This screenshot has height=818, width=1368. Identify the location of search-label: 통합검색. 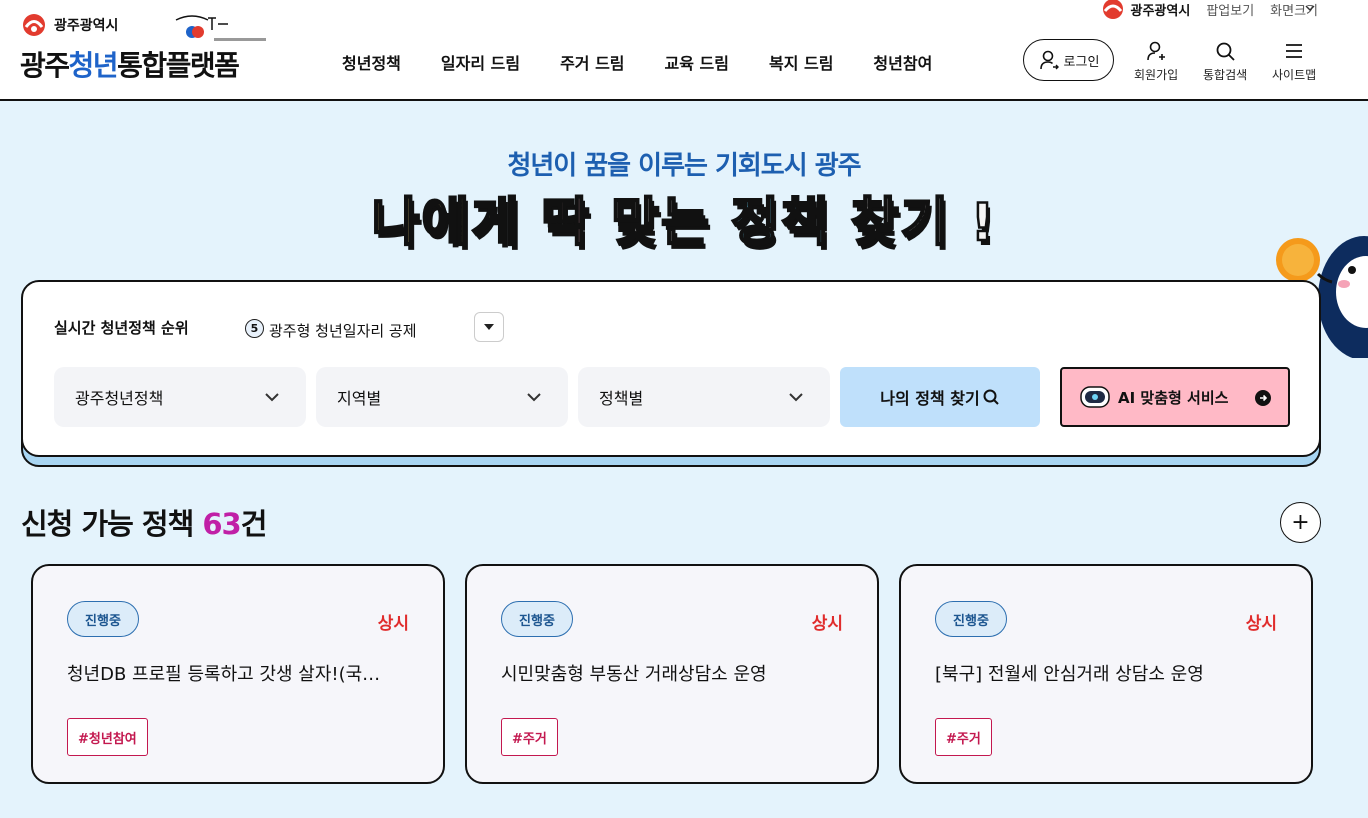
(1225, 75).